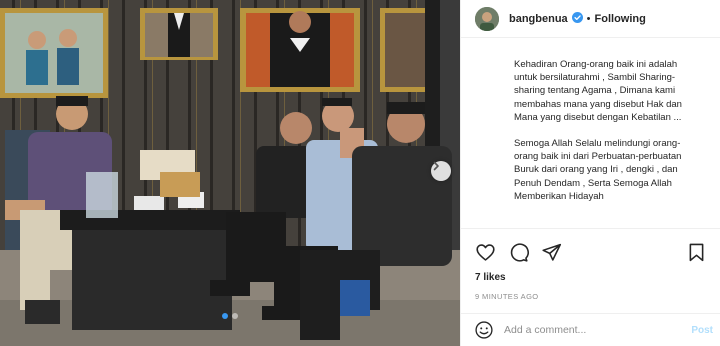  Describe the element at coordinates (441, 171) in the screenshot. I see `next-slide-button` at that location.